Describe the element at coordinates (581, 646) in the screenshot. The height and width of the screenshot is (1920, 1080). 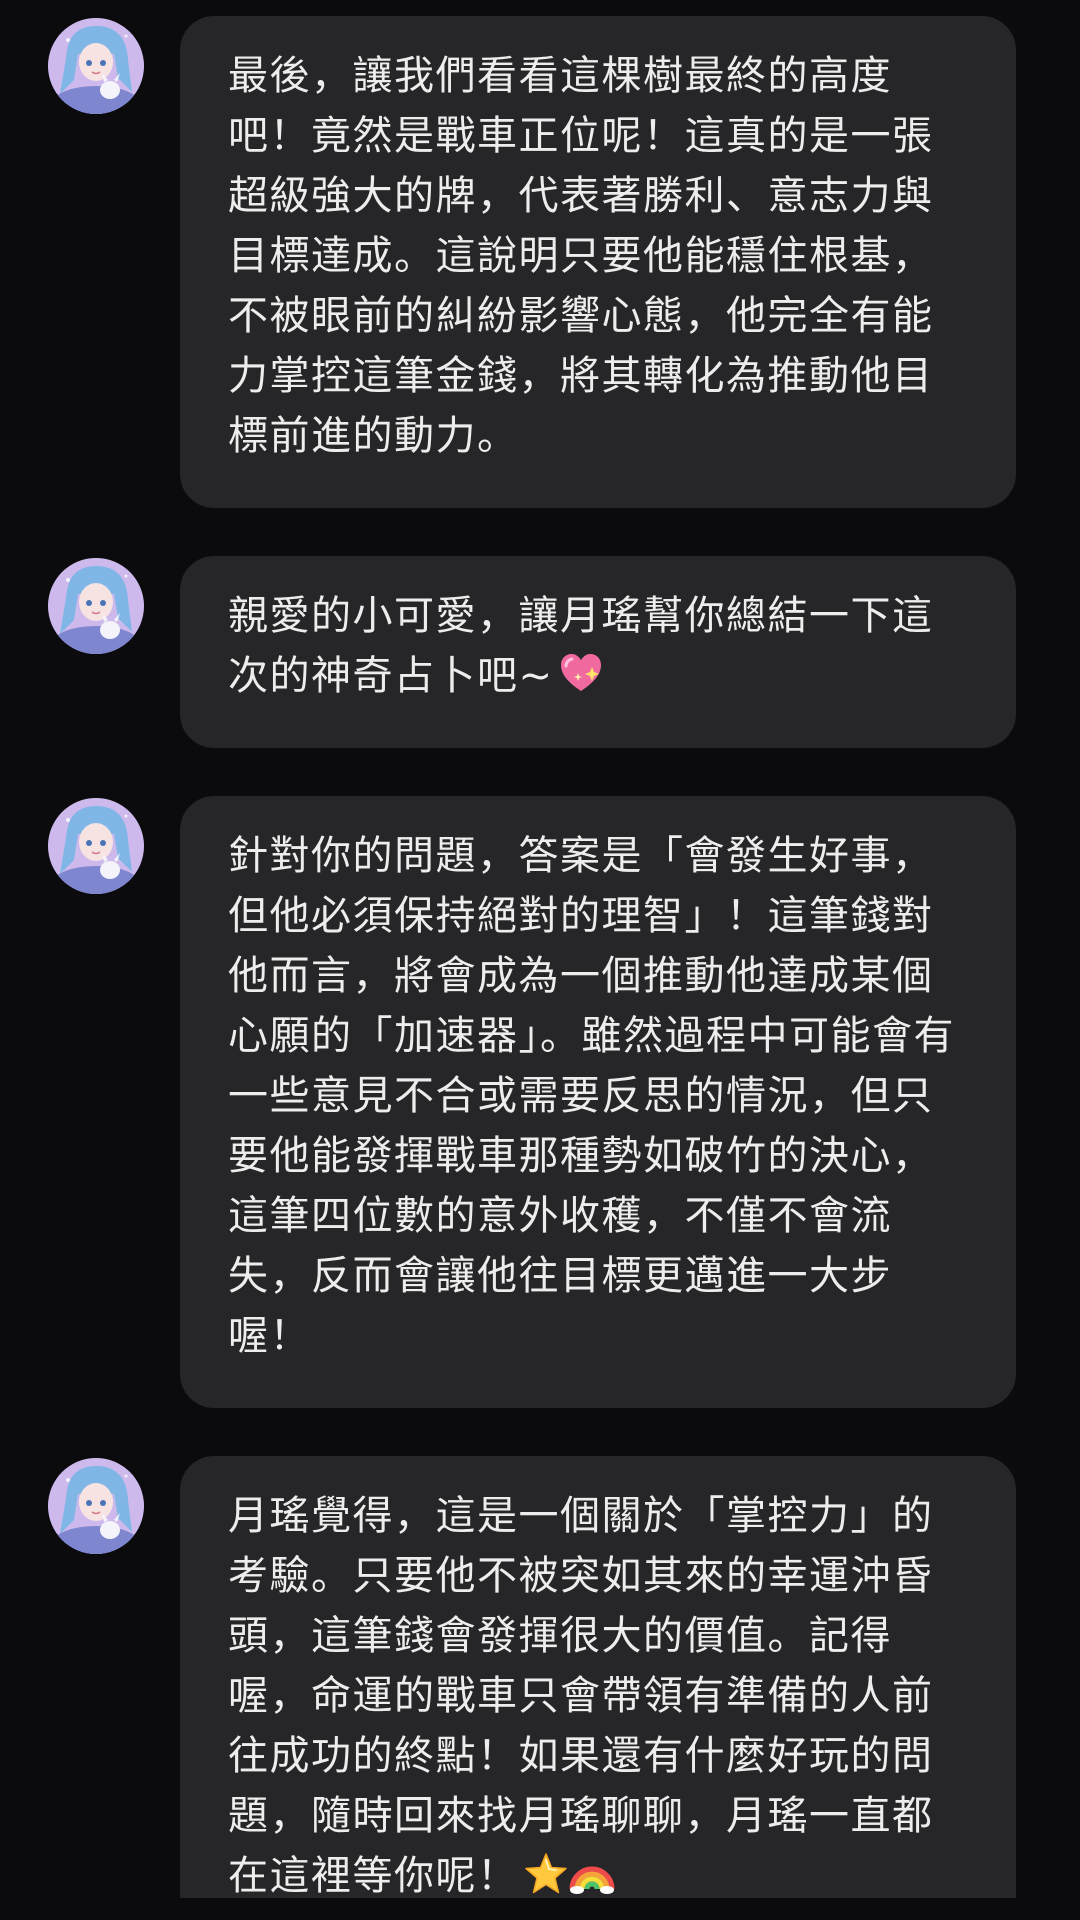
I see `message-text: 親愛的小可愛，讓月瑤幫你總結一下這次的神奇占卜吧~` at that location.